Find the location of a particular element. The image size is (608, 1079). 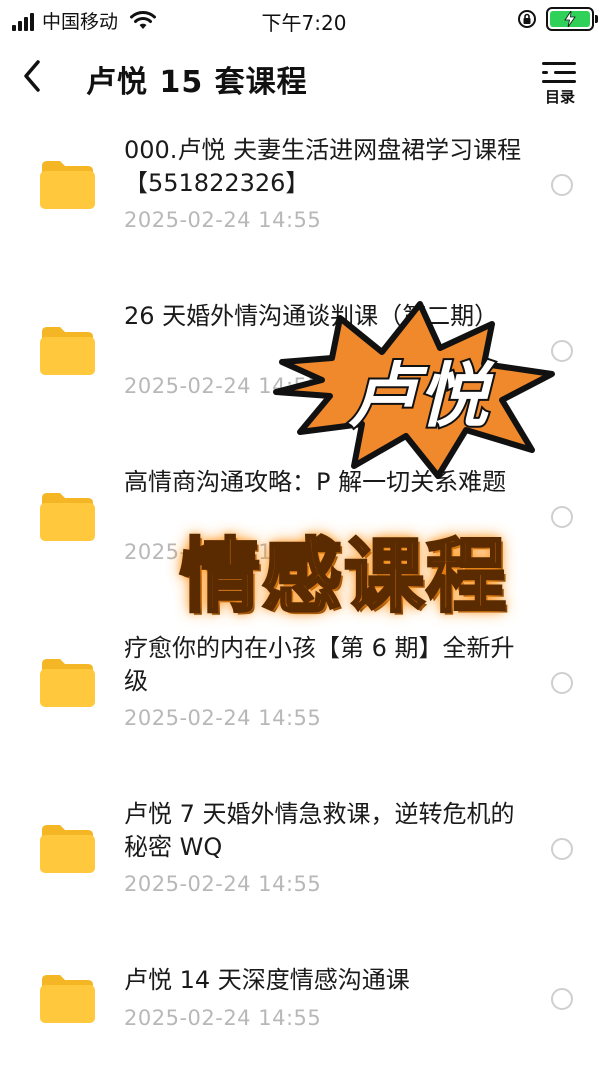

navigation-bar: 卢悦 15 套课程 目录 is located at coordinates (304, 77).